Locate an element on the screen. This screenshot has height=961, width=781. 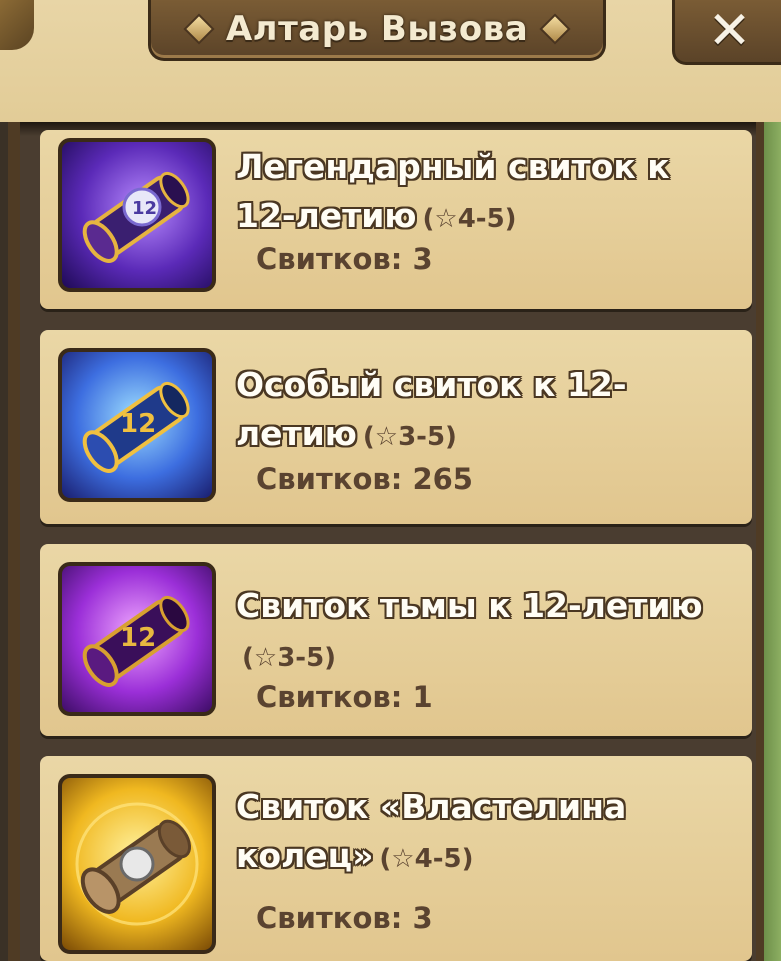
title-plate: Алтарь Вызова is located at coordinates (377, 30).